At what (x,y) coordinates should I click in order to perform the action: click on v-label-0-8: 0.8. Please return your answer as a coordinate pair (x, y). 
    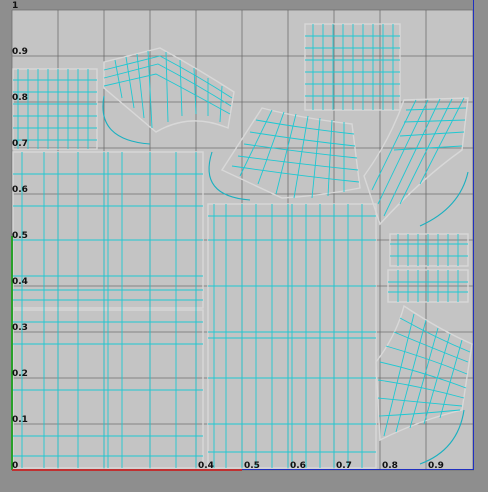
    Looking at the image, I should click on (20, 98).